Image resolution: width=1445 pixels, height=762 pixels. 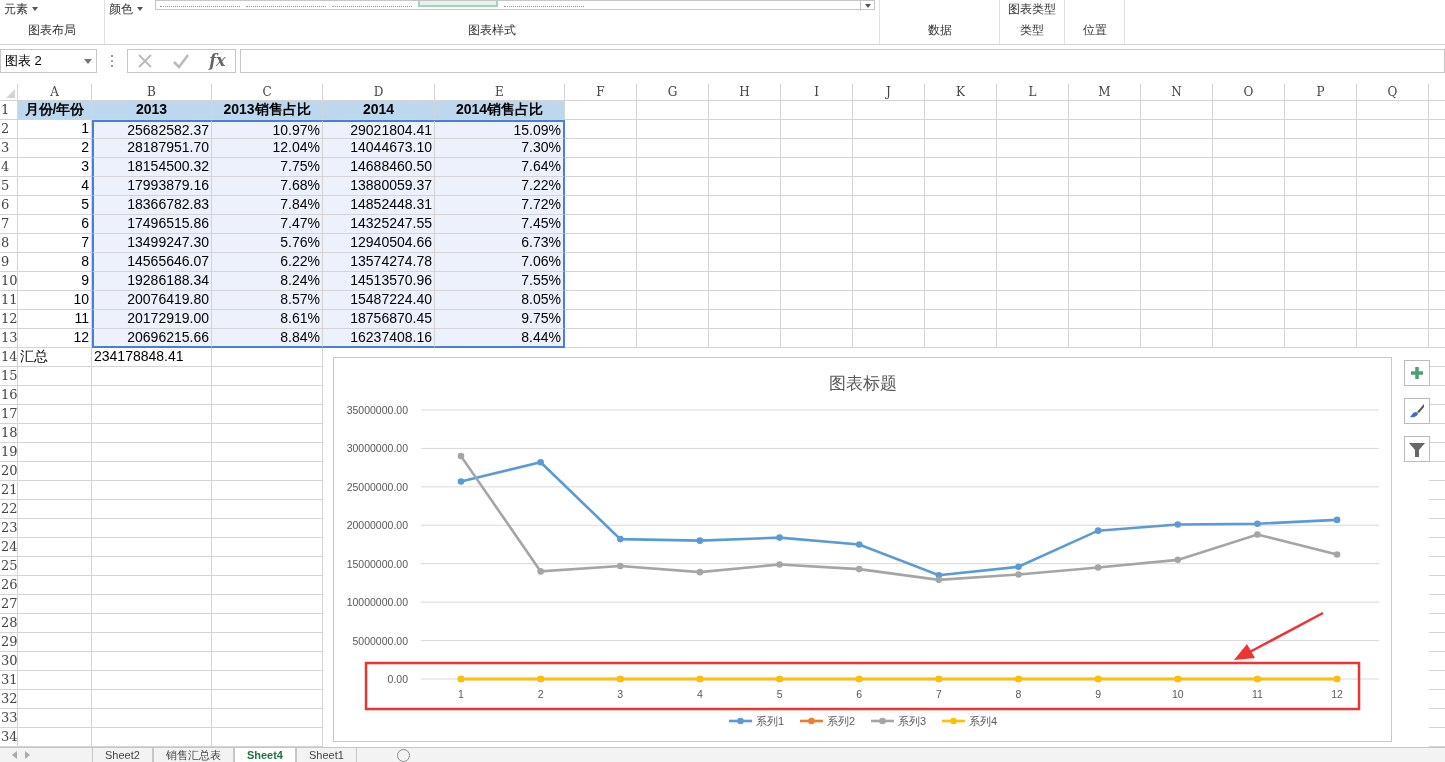 What do you see at coordinates (779, 694) in the screenshot?
I see `axis-label: 5` at bounding box center [779, 694].